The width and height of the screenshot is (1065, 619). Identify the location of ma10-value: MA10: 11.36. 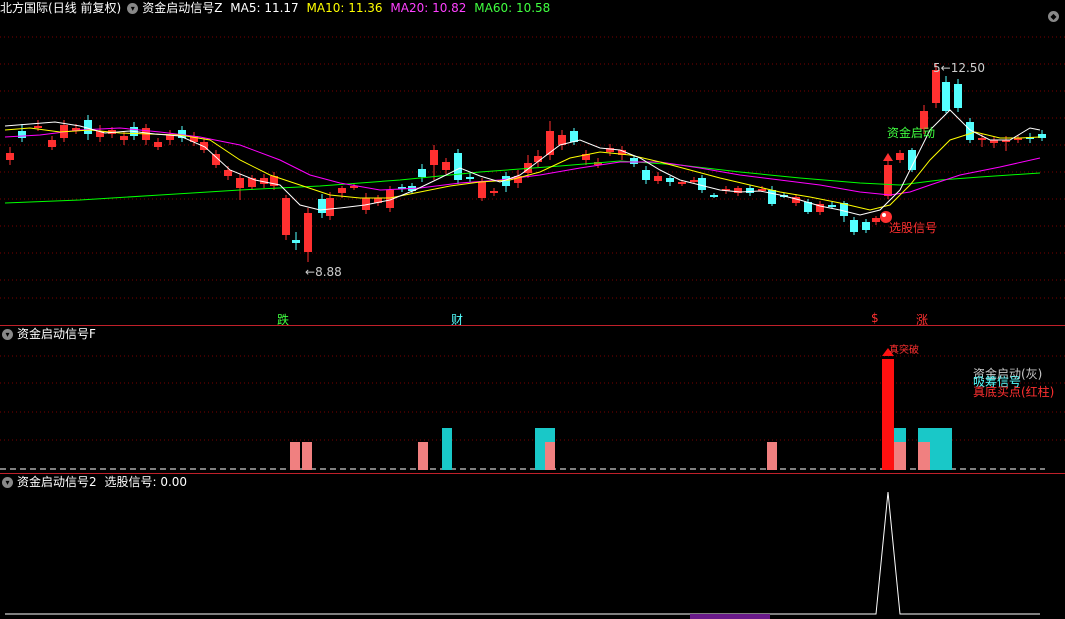
(344, 8).